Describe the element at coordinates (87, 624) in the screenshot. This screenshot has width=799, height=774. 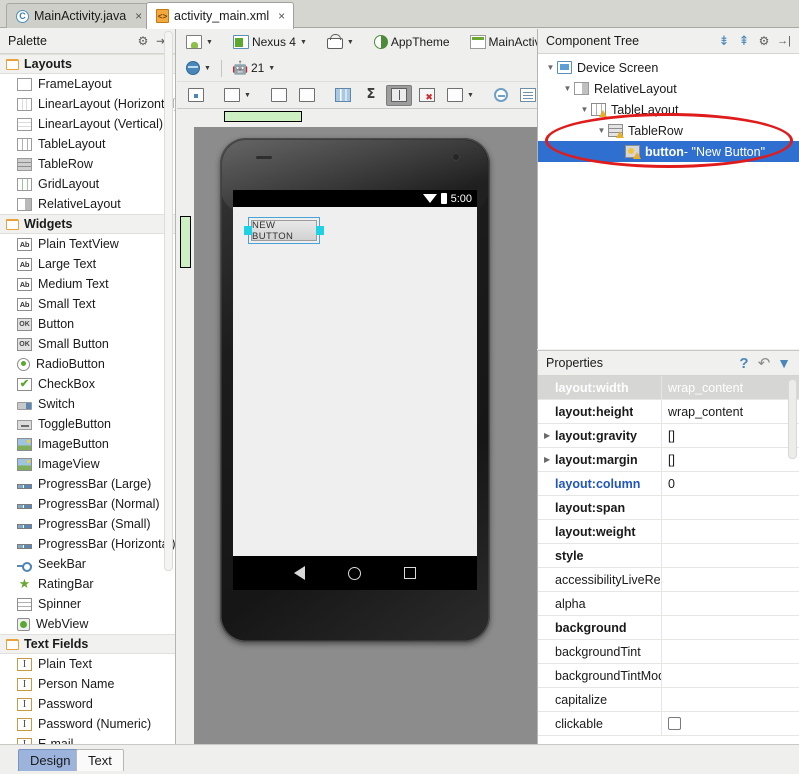
I see `palette-item-webview: WebView` at that location.